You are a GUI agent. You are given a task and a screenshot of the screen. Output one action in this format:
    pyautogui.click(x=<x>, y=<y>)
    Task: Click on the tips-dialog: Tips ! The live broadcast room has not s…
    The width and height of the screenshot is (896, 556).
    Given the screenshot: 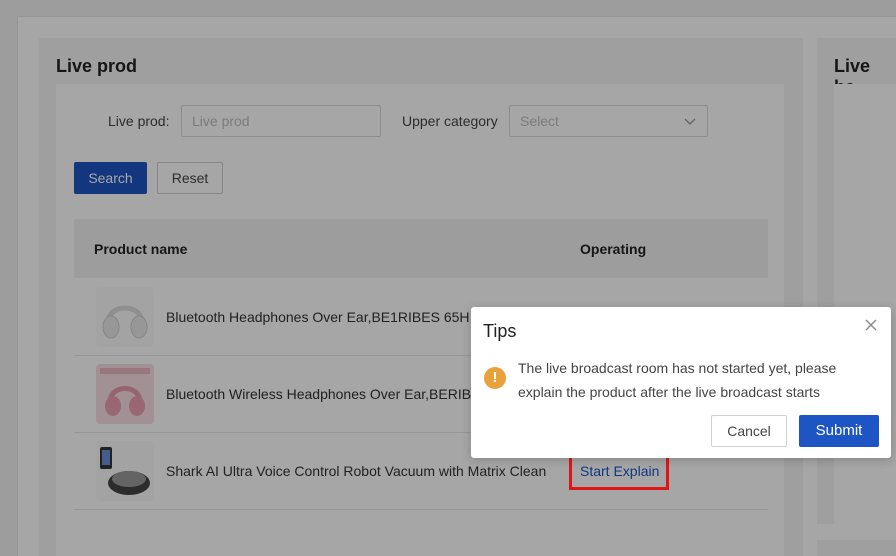 What is the action you would take?
    pyautogui.click(x=681, y=382)
    